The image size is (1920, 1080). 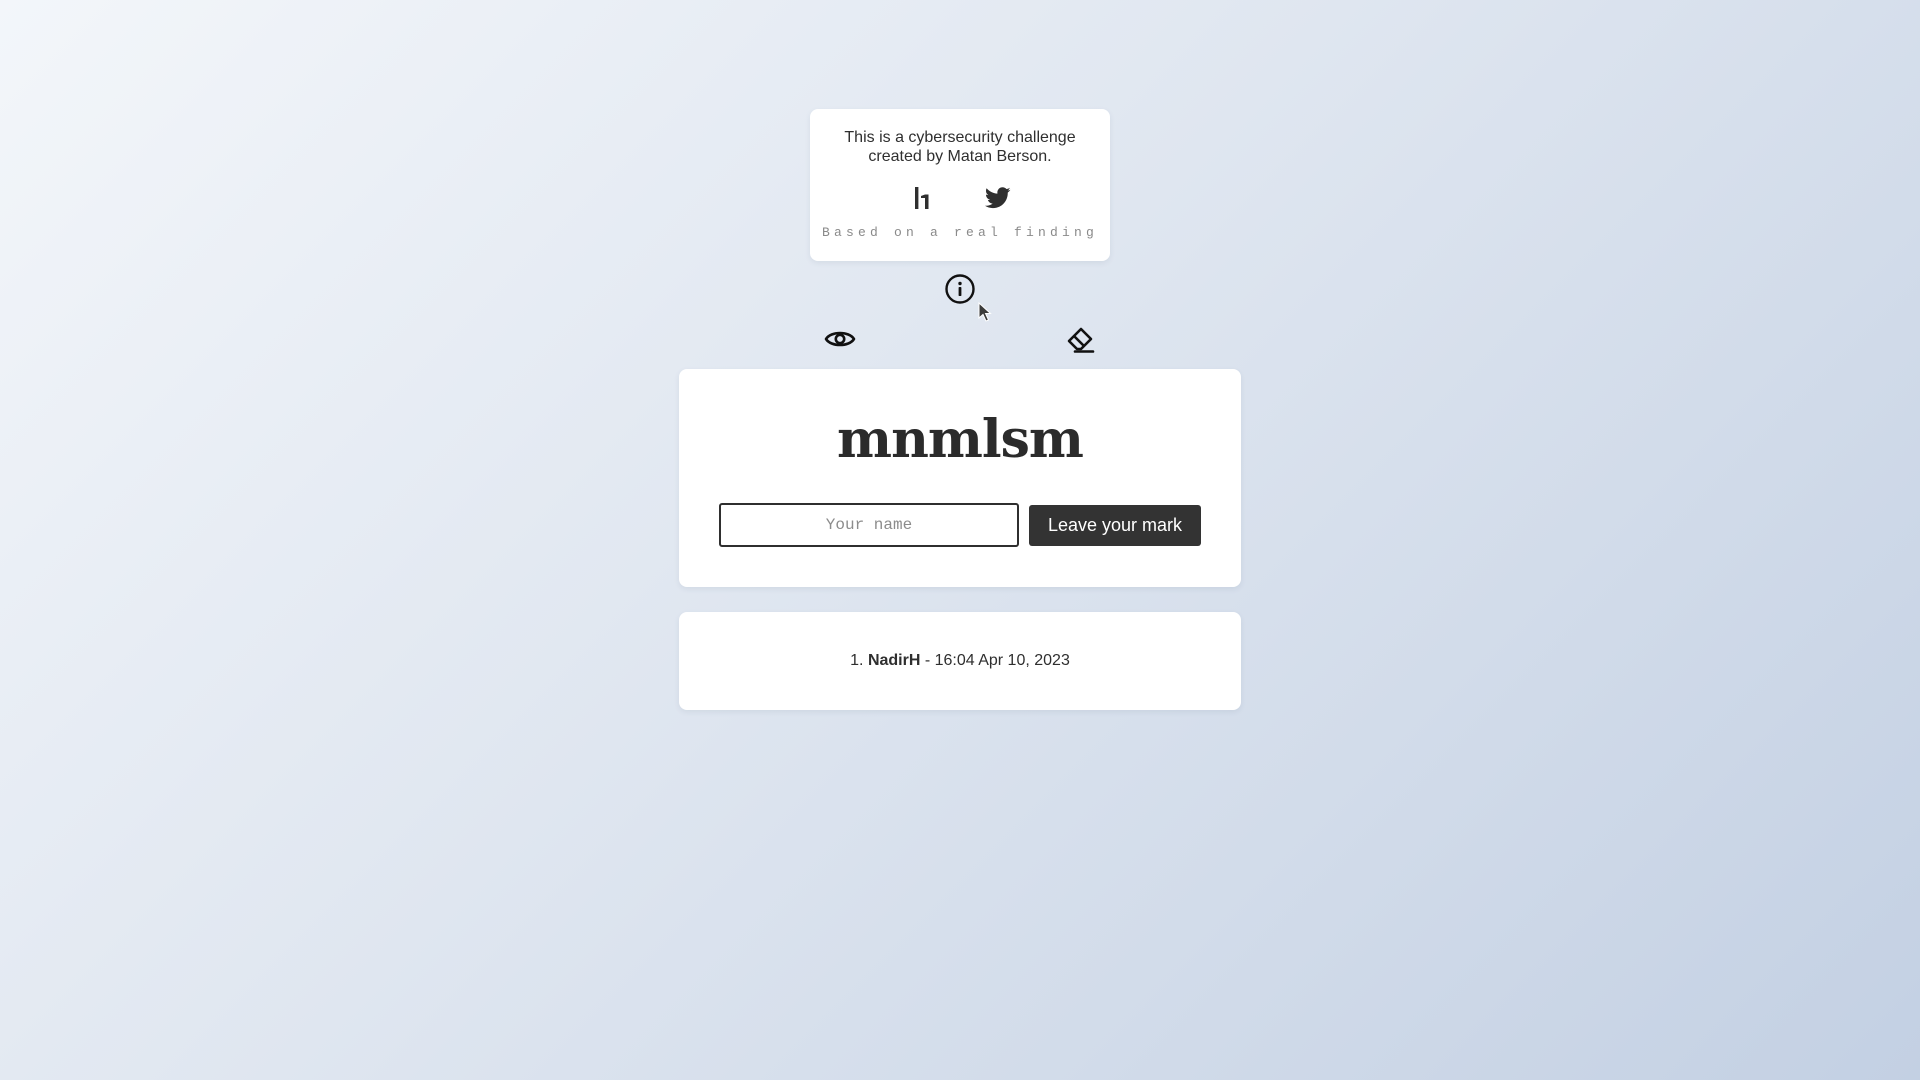 What do you see at coordinates (985, 311) in the screenshot?
I see `mouse-cursor-icon` at bounding box center [985, 311].